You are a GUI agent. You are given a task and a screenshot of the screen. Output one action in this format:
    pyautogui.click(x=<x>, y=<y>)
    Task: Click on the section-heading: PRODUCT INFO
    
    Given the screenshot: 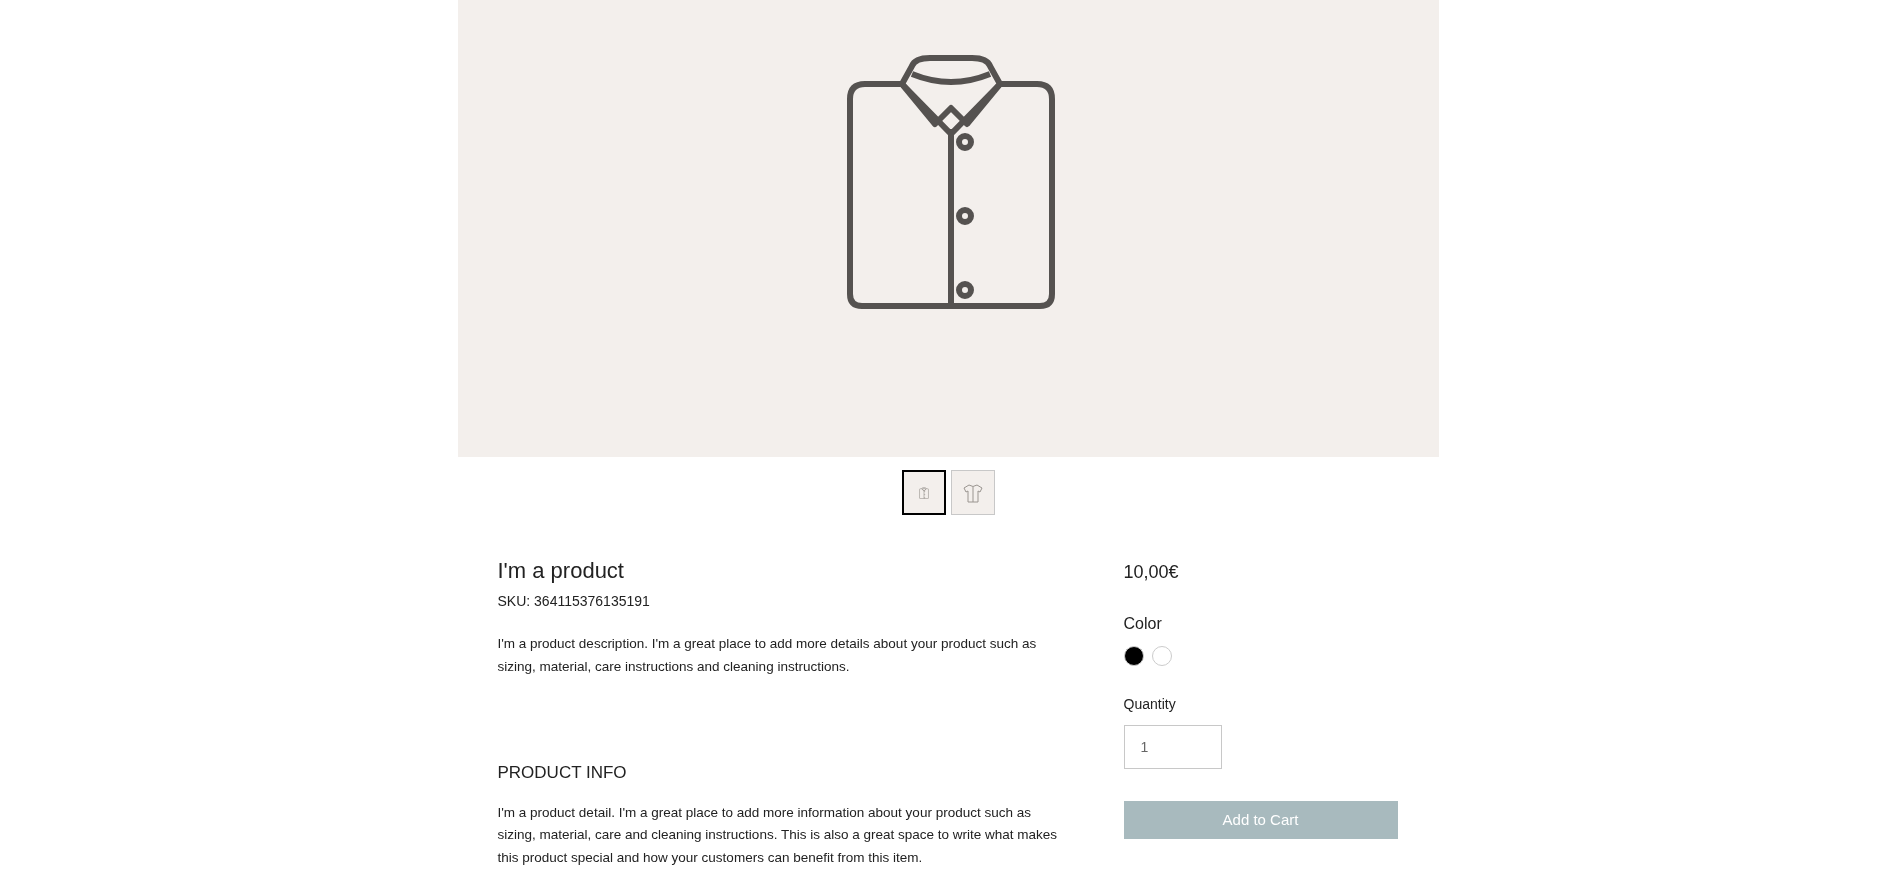 What is the action you would take?
    pyautogui.click(x=562, y=773)
    